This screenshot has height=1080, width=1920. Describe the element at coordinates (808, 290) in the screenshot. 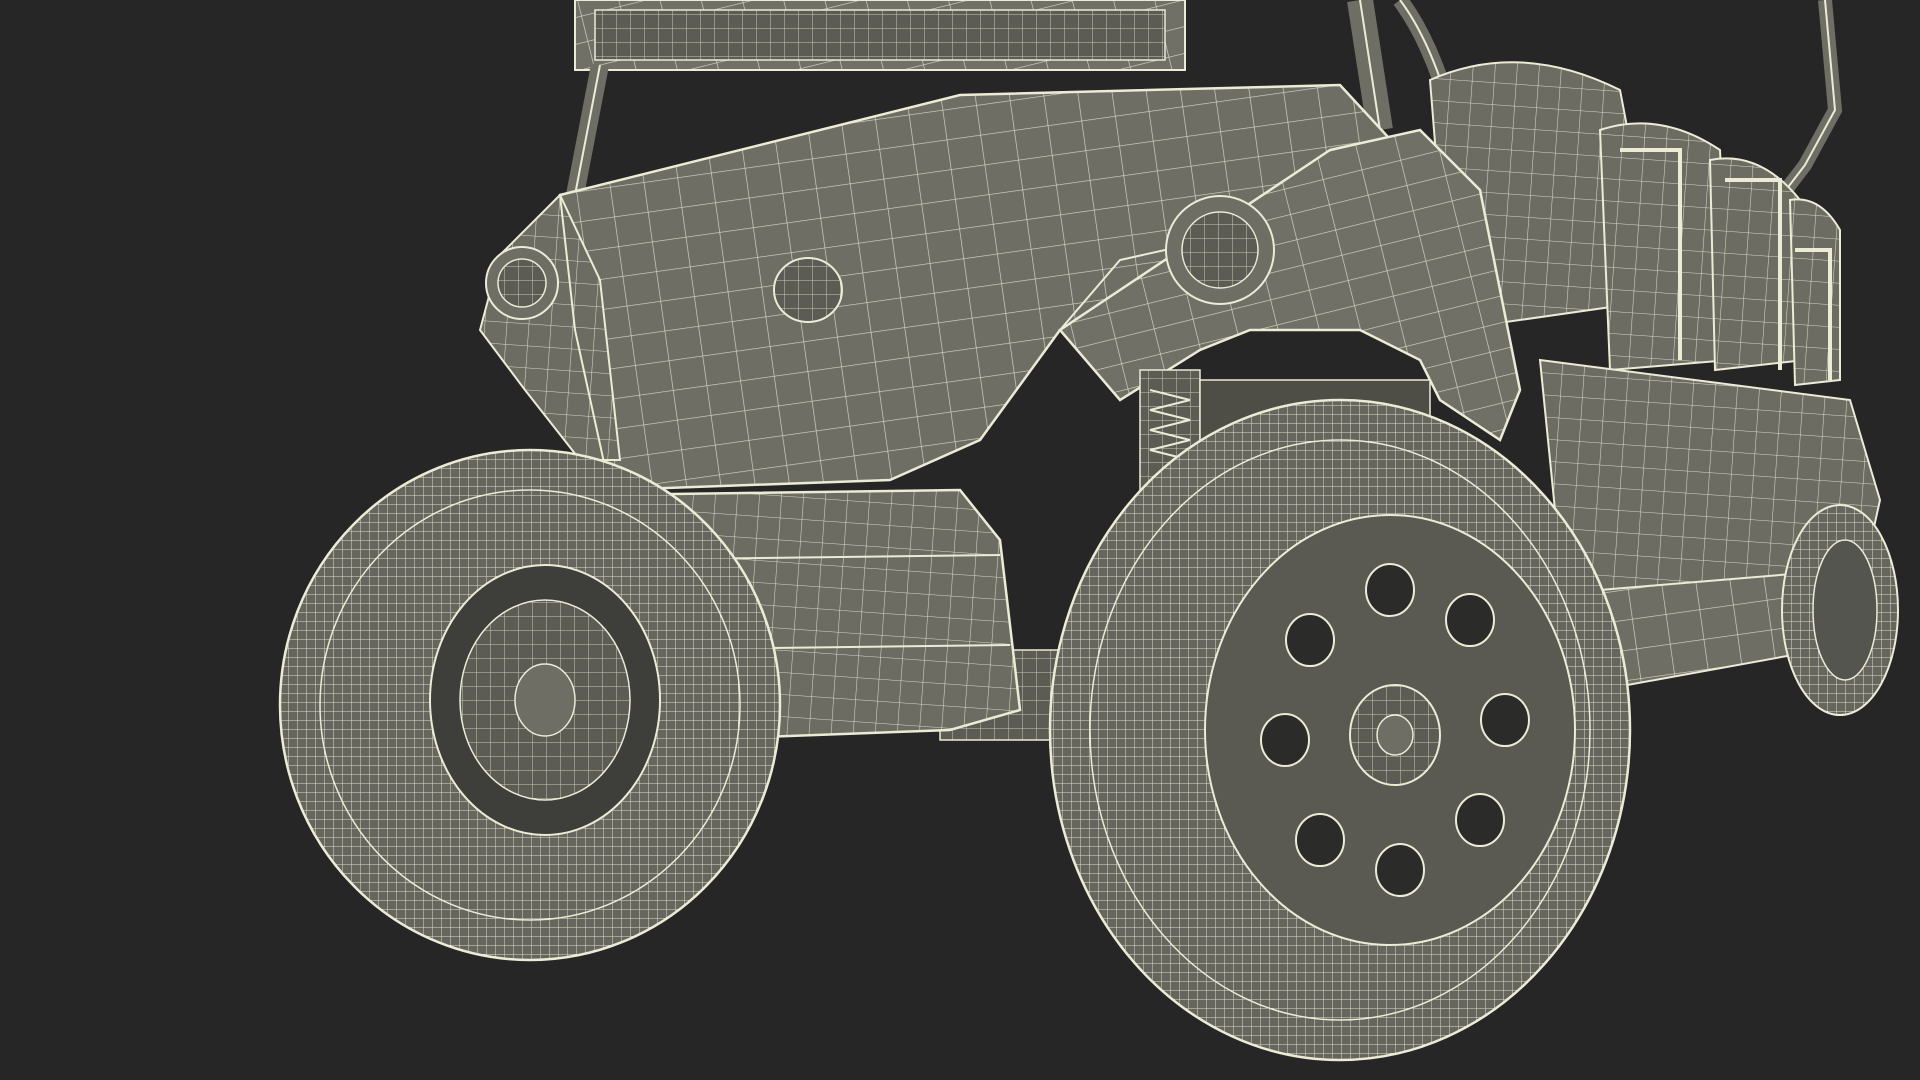

I see `front-emblem` at that location.